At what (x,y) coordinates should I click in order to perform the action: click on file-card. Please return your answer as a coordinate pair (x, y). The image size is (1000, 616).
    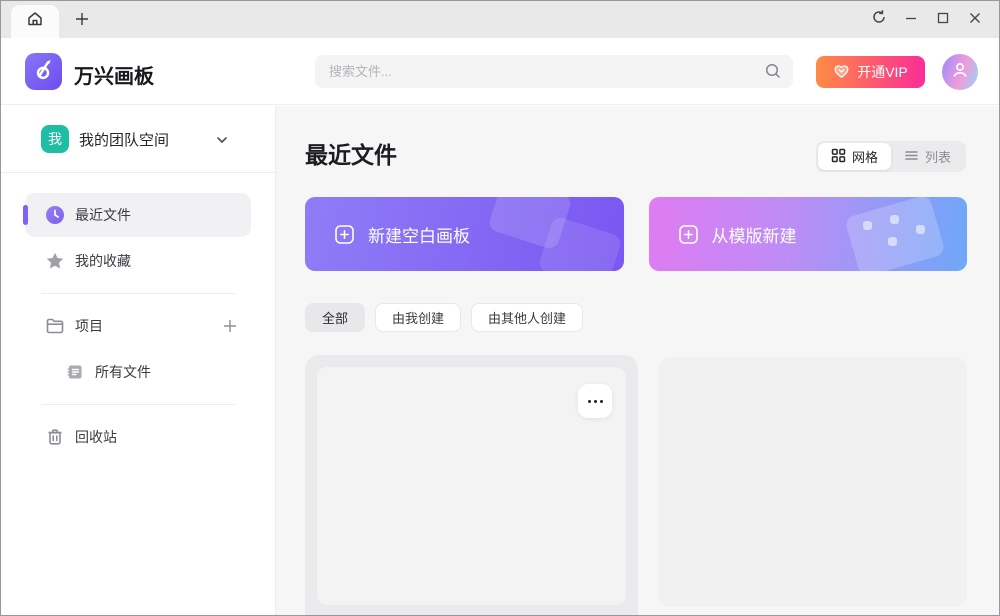
    Looking at the image, I should click on (812, 482).